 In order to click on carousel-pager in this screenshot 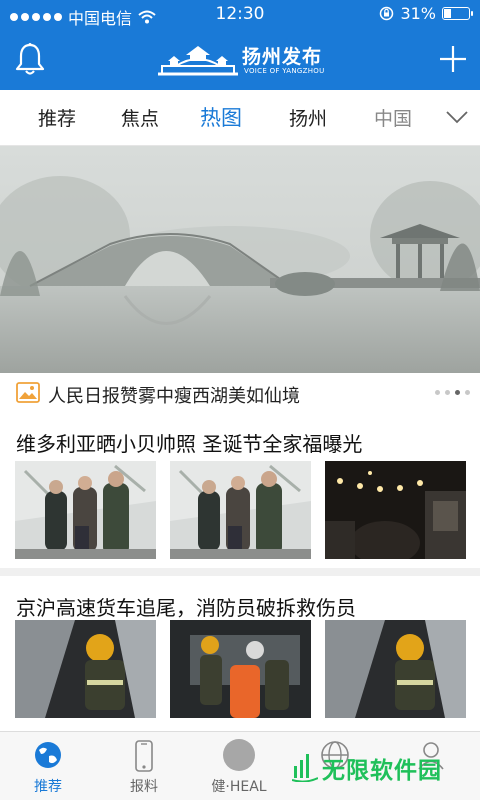, I will do `click(452, 392)`.